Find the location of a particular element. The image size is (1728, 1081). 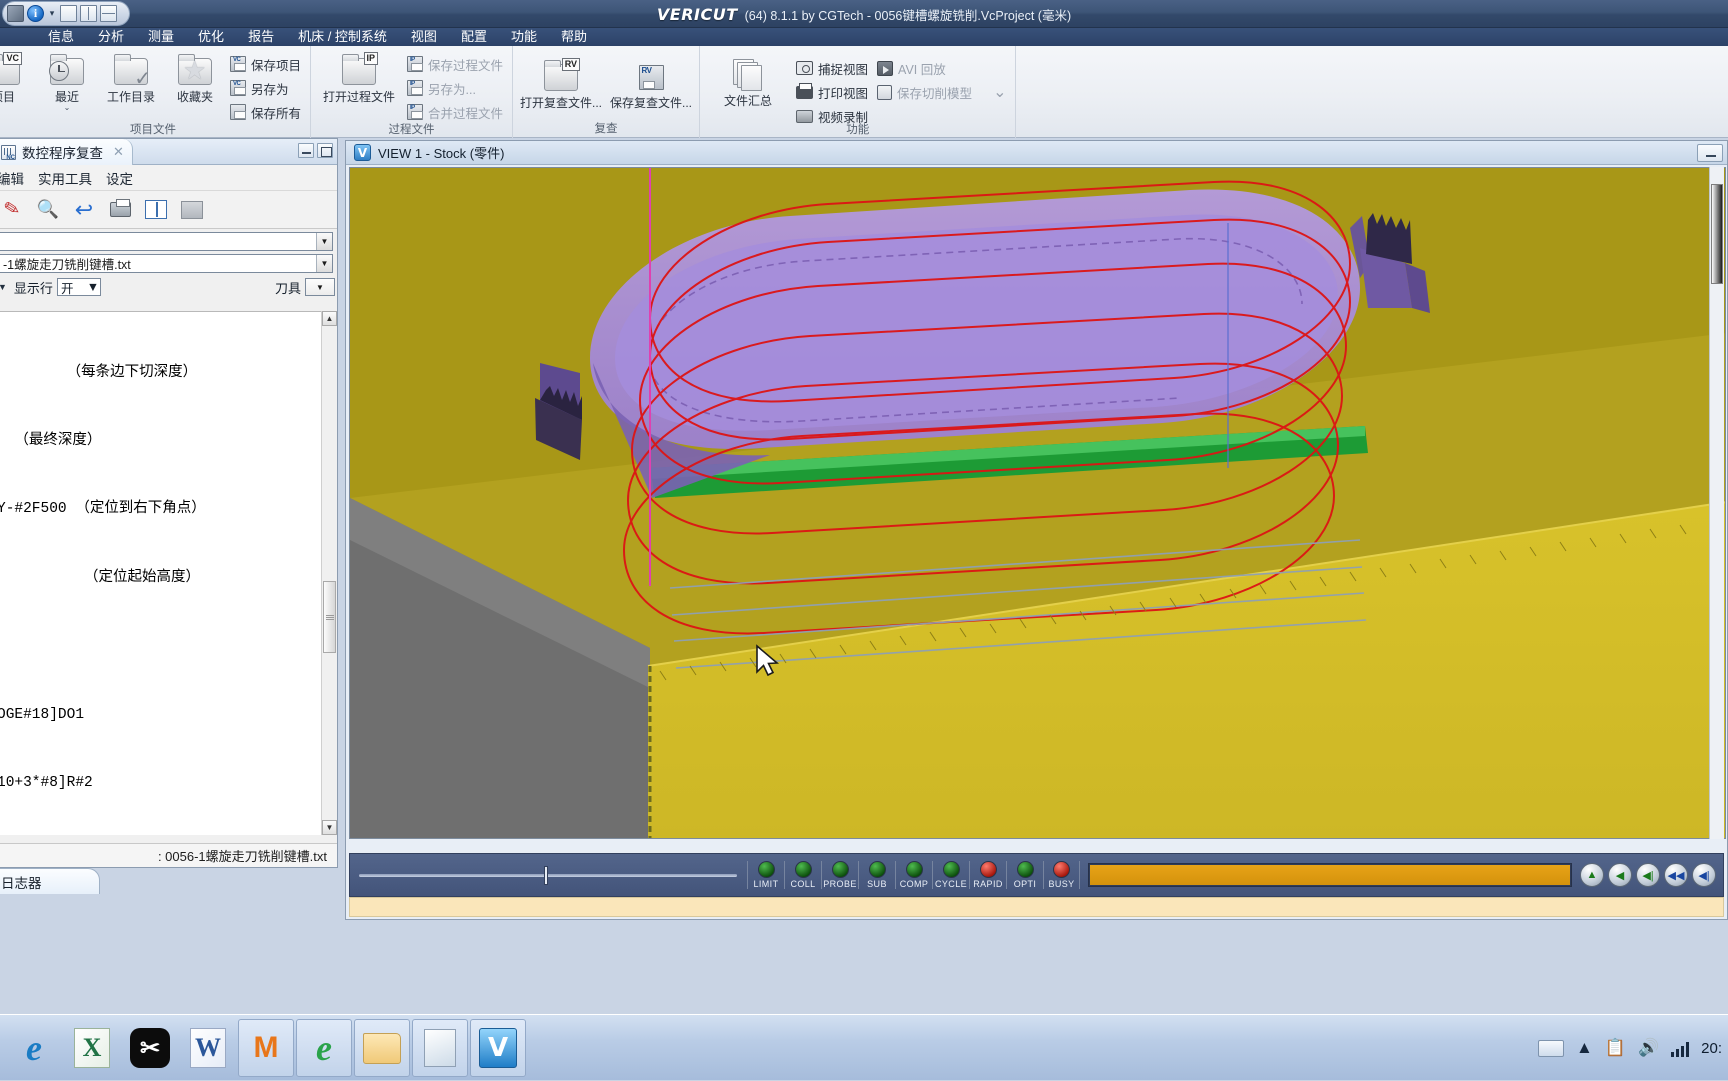

save-all-button: 保存所有 is located at coordinates (267, 112).